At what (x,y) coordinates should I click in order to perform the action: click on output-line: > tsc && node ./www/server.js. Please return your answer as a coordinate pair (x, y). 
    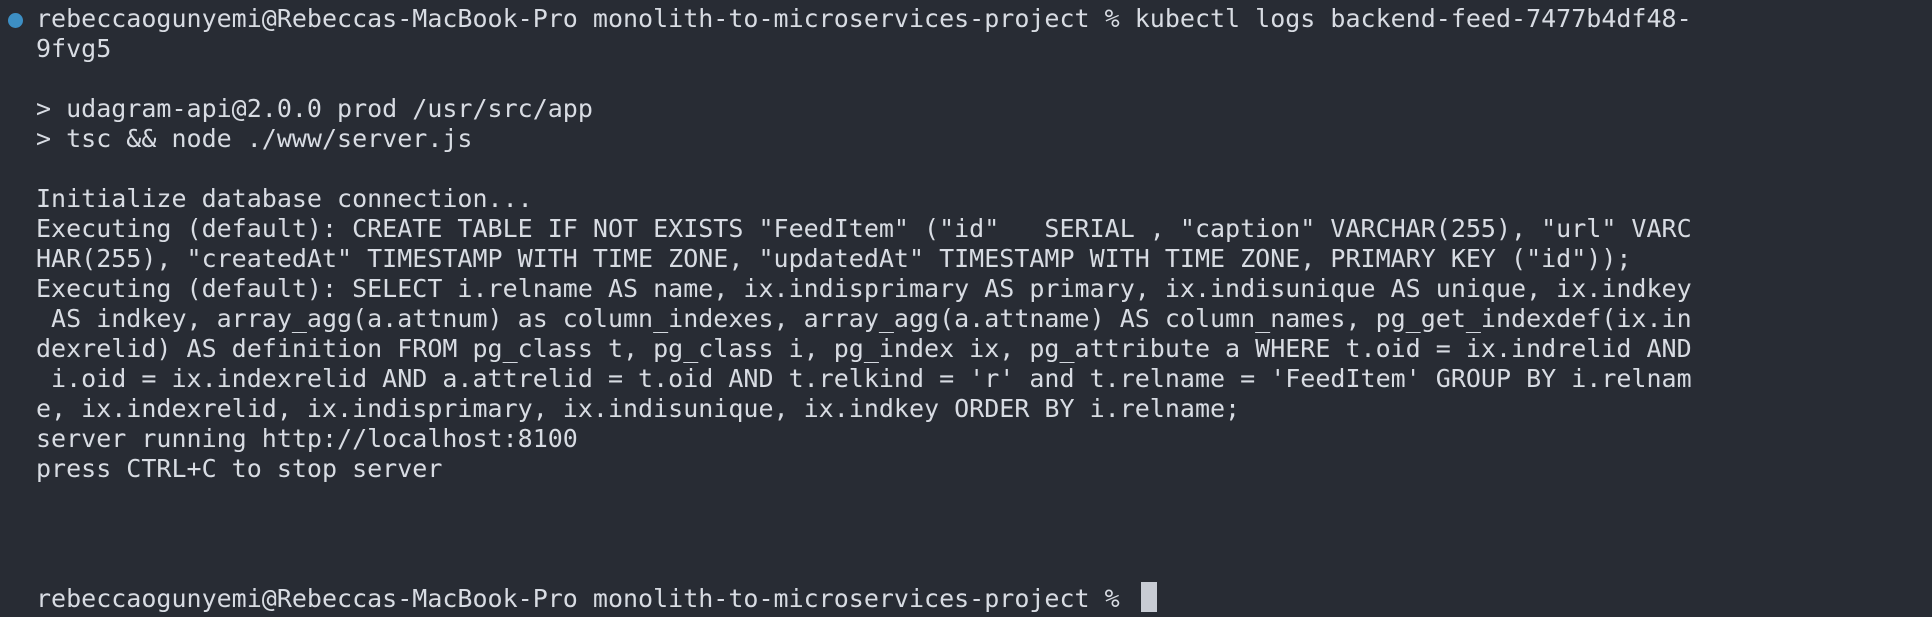
    Looking at the image, I should click on (254, 138).